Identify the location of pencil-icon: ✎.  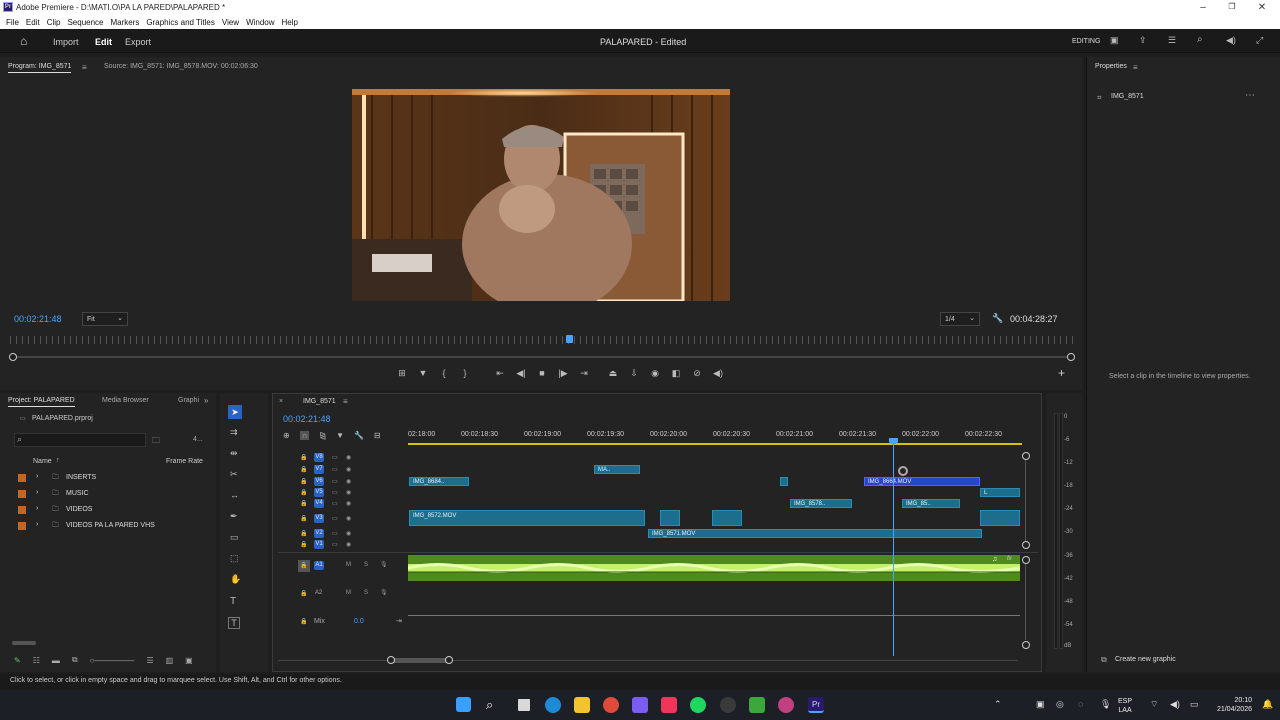
(17, 660).